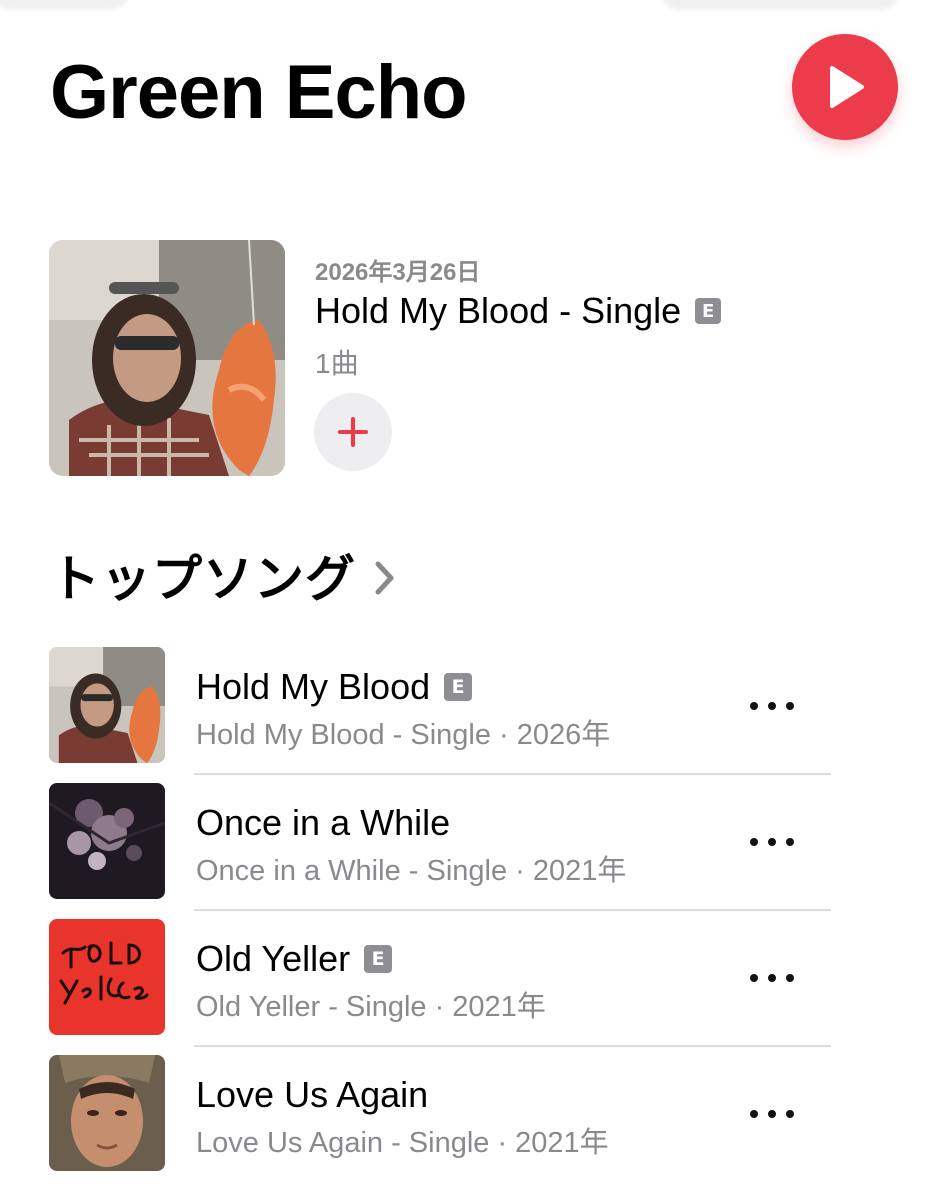 The width and height of the screenshot is (947, 1200). I want to click on play-button, so click(845, 87).